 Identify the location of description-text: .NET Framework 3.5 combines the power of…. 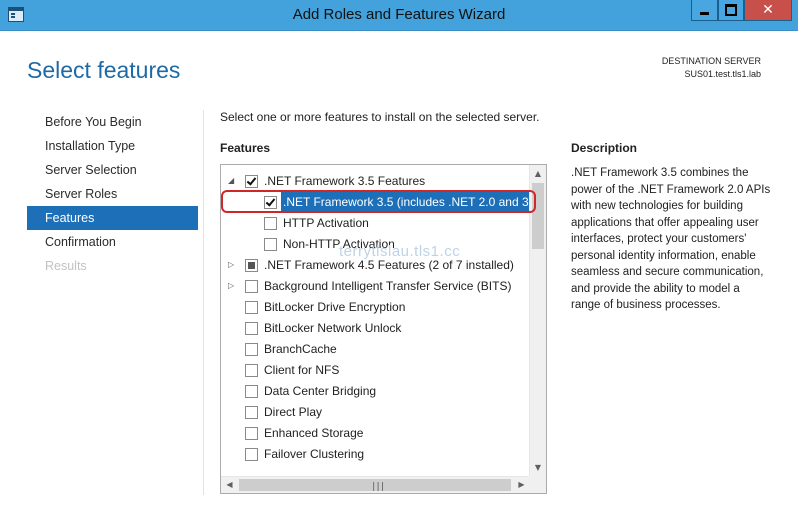
(671, 239).